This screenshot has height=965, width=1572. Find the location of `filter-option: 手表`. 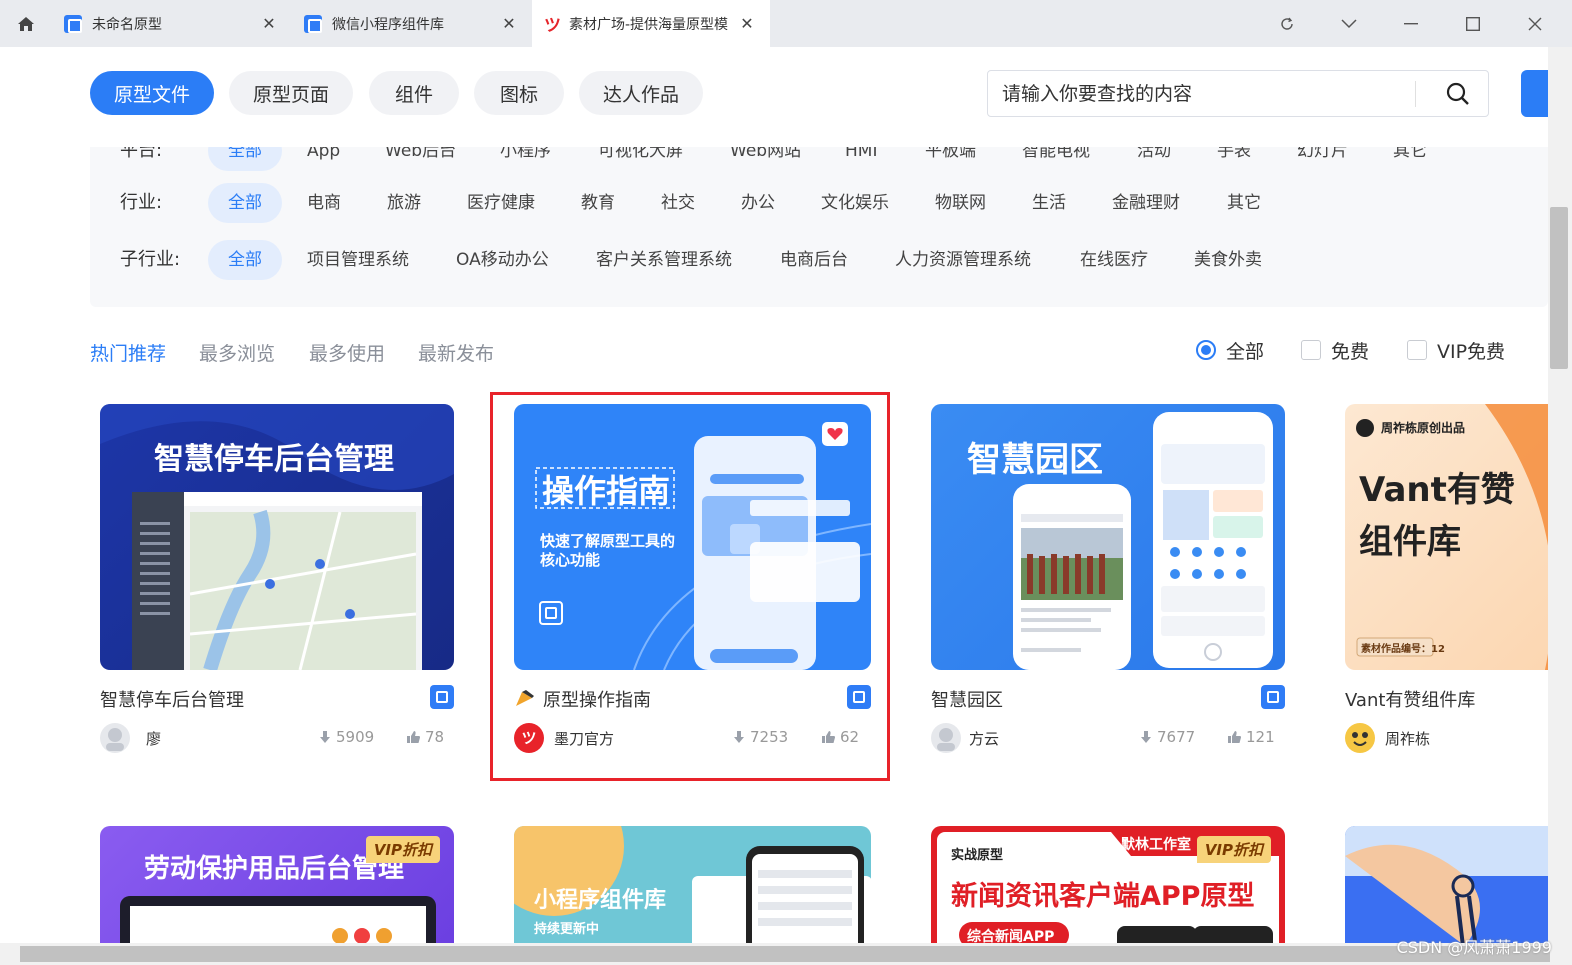

filter-option: 手表 is located at coordinates (1234, 159).